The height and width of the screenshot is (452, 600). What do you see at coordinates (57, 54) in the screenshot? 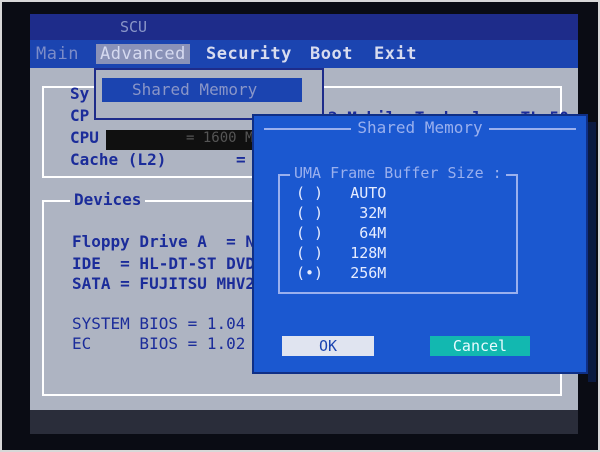
I see `menu-main: Main` at bounding box center [57, 54].